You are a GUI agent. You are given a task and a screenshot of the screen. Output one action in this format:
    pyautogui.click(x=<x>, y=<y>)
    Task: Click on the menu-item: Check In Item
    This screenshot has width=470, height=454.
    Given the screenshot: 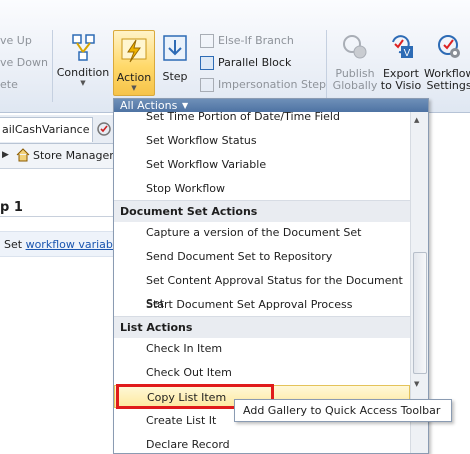 What is the action you would take?
    pyautogui.click(x=262, y=348)
    